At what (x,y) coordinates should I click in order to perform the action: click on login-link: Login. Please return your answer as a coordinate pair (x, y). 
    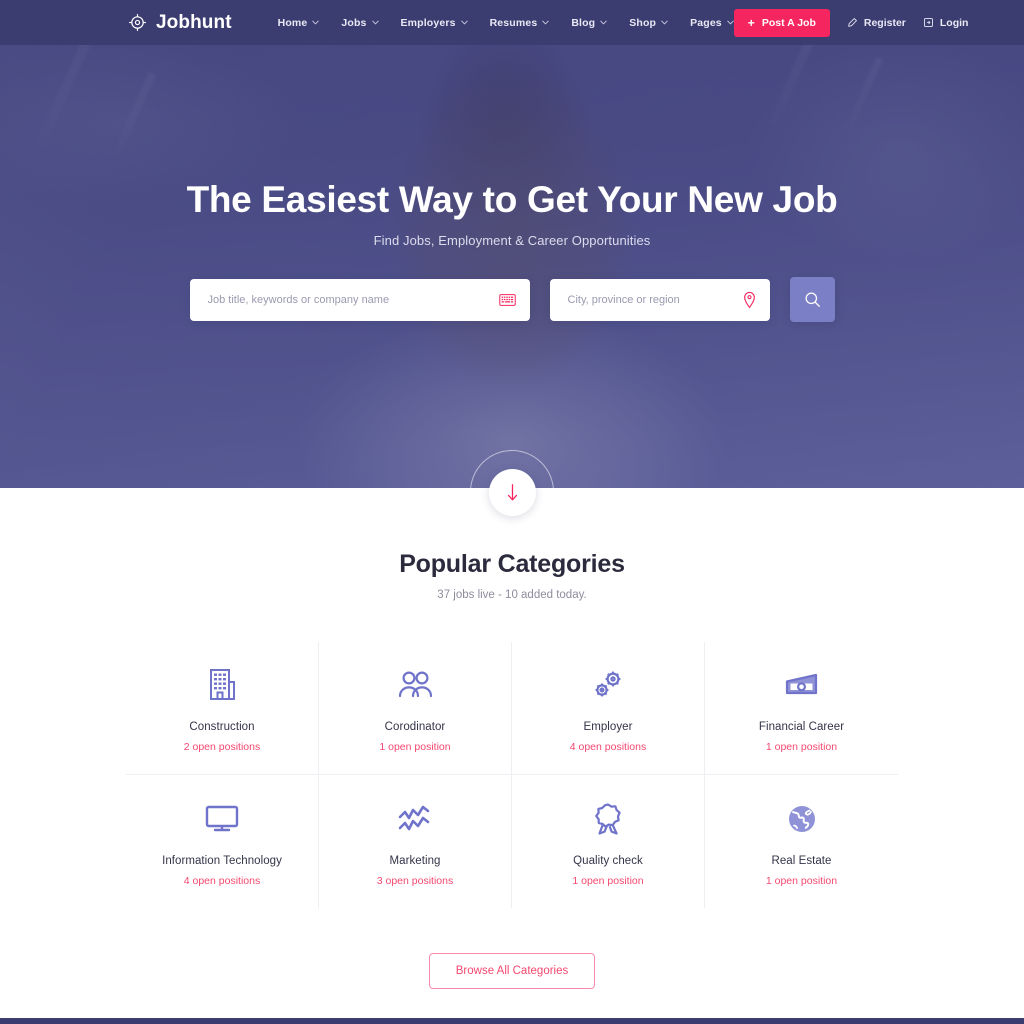
    Looking at the image, I should click on (946, 22).